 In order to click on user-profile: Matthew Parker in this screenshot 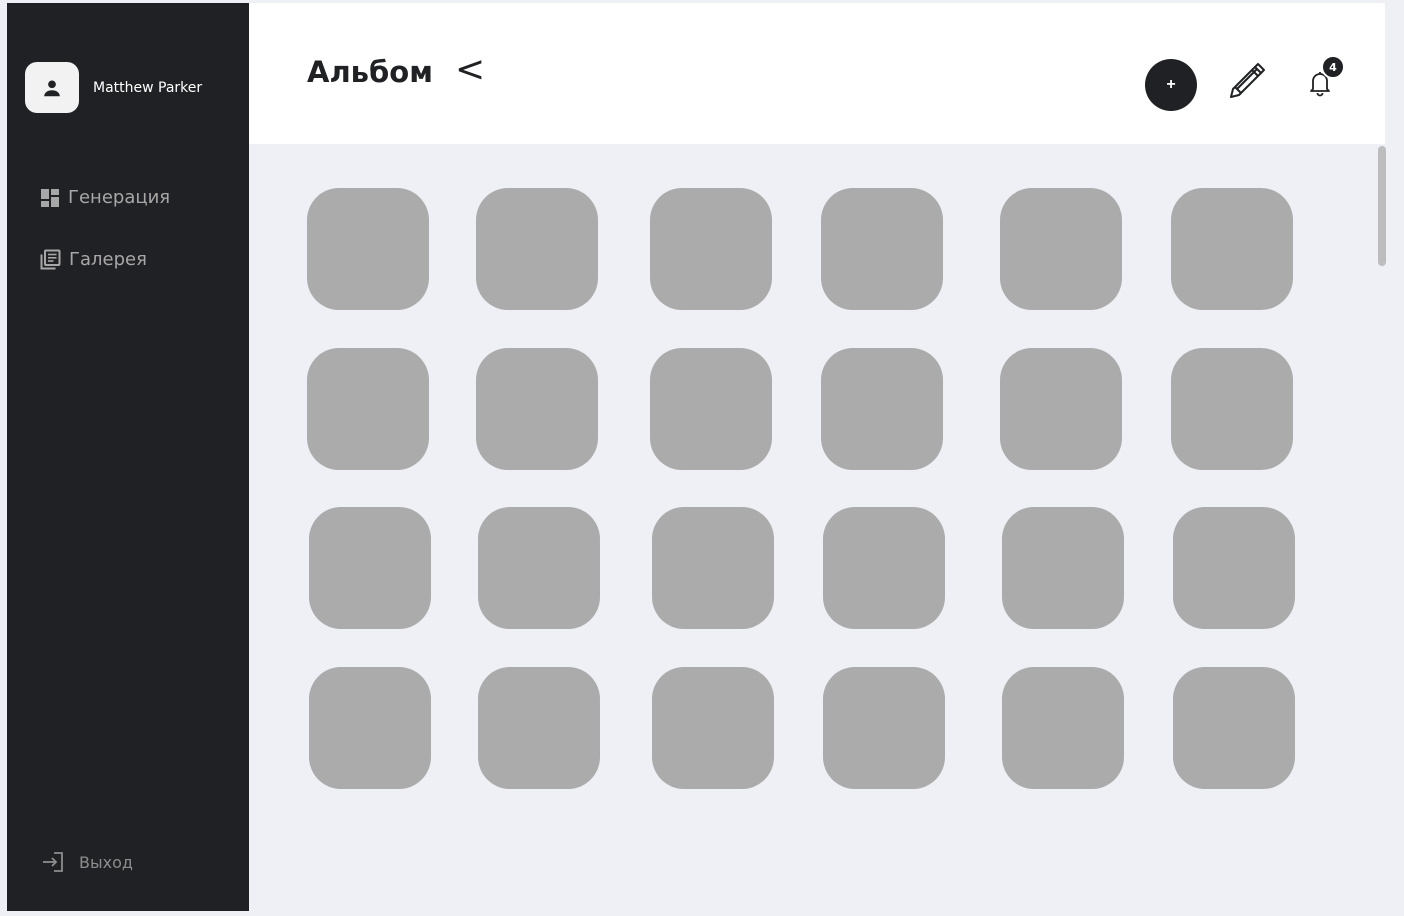, I will do `click(113, 87)`.